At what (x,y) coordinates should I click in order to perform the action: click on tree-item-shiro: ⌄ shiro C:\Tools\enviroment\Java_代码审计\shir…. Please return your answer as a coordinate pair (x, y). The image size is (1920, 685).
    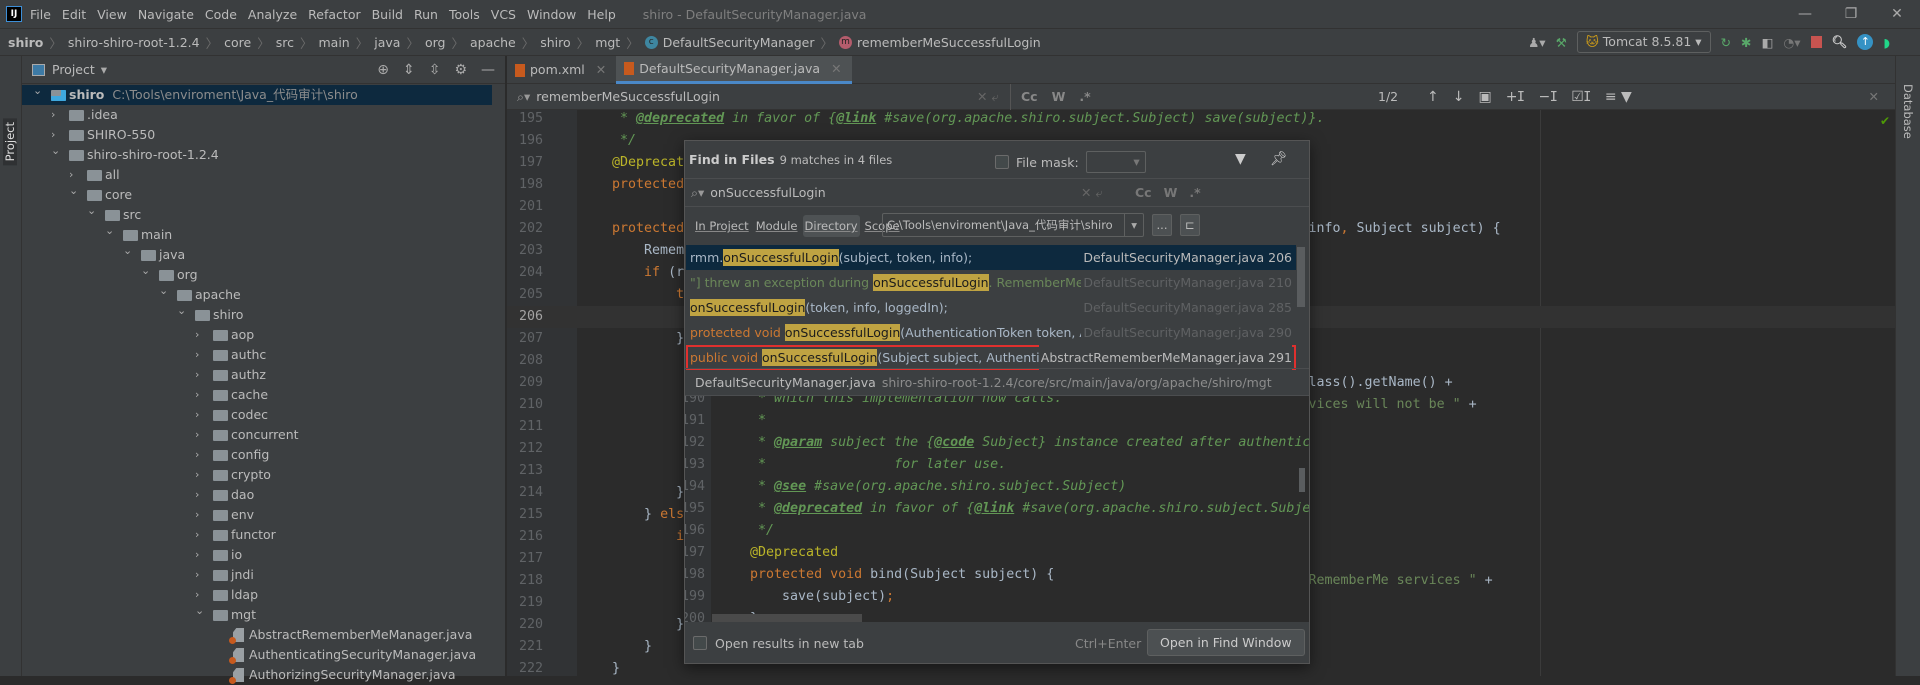
    Looking at the image, I should click on (257, 94).